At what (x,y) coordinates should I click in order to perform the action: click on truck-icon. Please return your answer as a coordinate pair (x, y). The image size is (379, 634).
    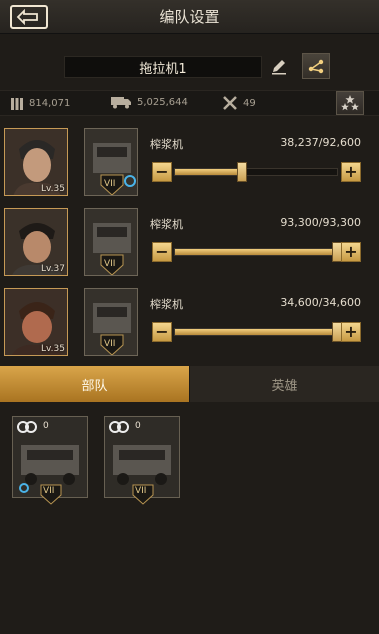
    Looking at the image, I should click on (121, 103).